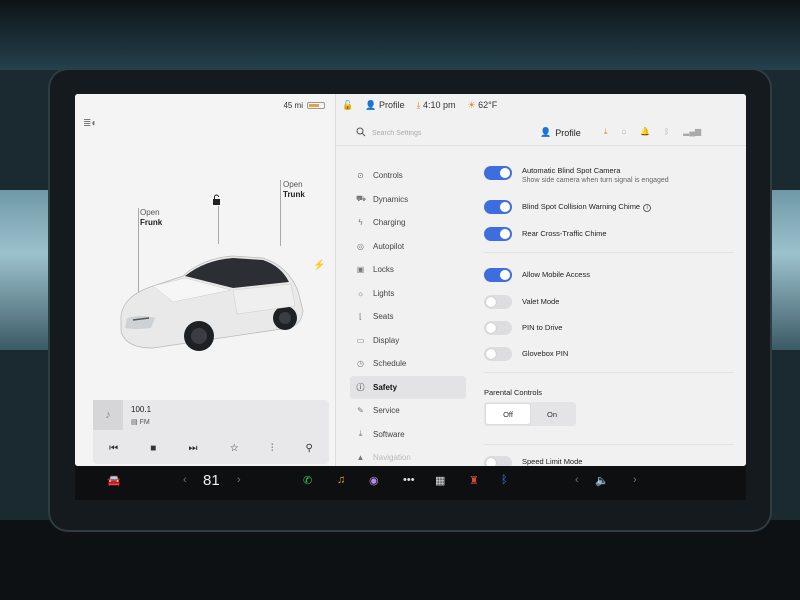  What do you see at coordinates (647, 208) in the screenshot?
I see `info-icon: i` at bounding box center [647, 208].